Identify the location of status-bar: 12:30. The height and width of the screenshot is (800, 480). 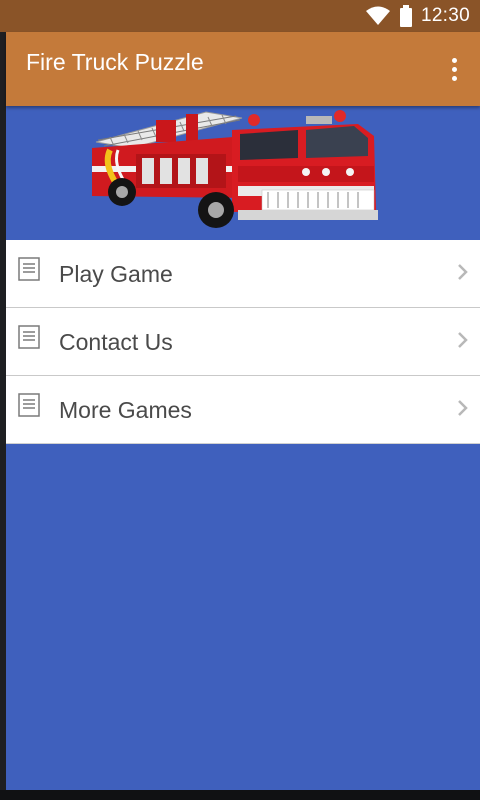
(240, 16).